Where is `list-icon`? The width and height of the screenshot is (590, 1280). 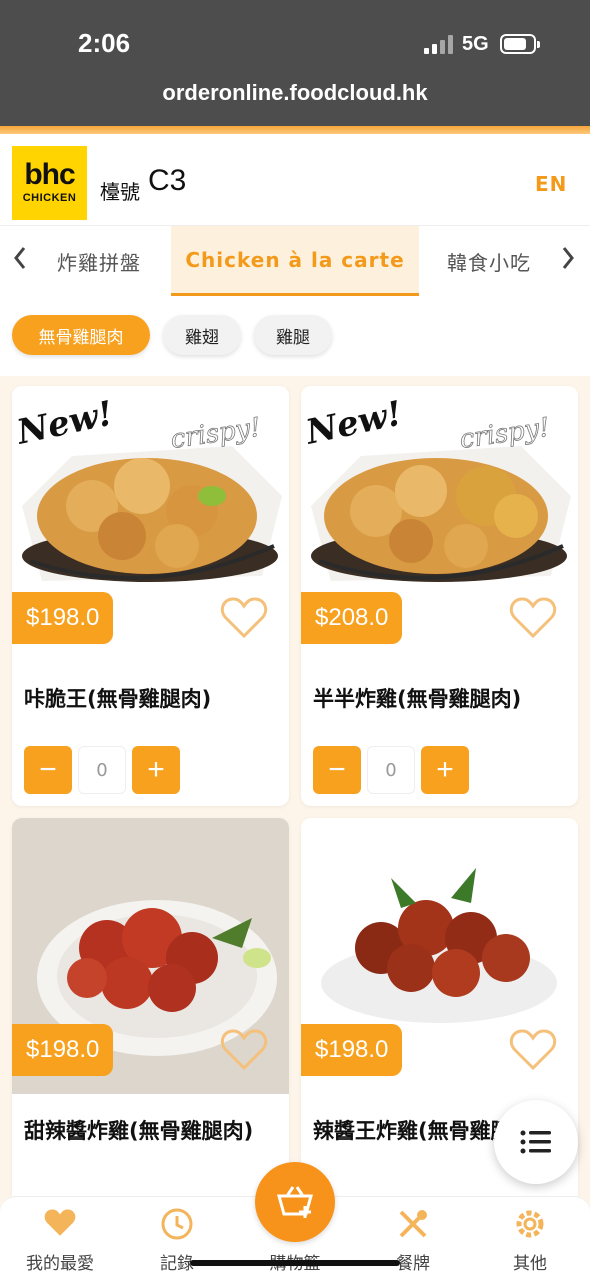
list-icon is located at coordinates (535, 1142).